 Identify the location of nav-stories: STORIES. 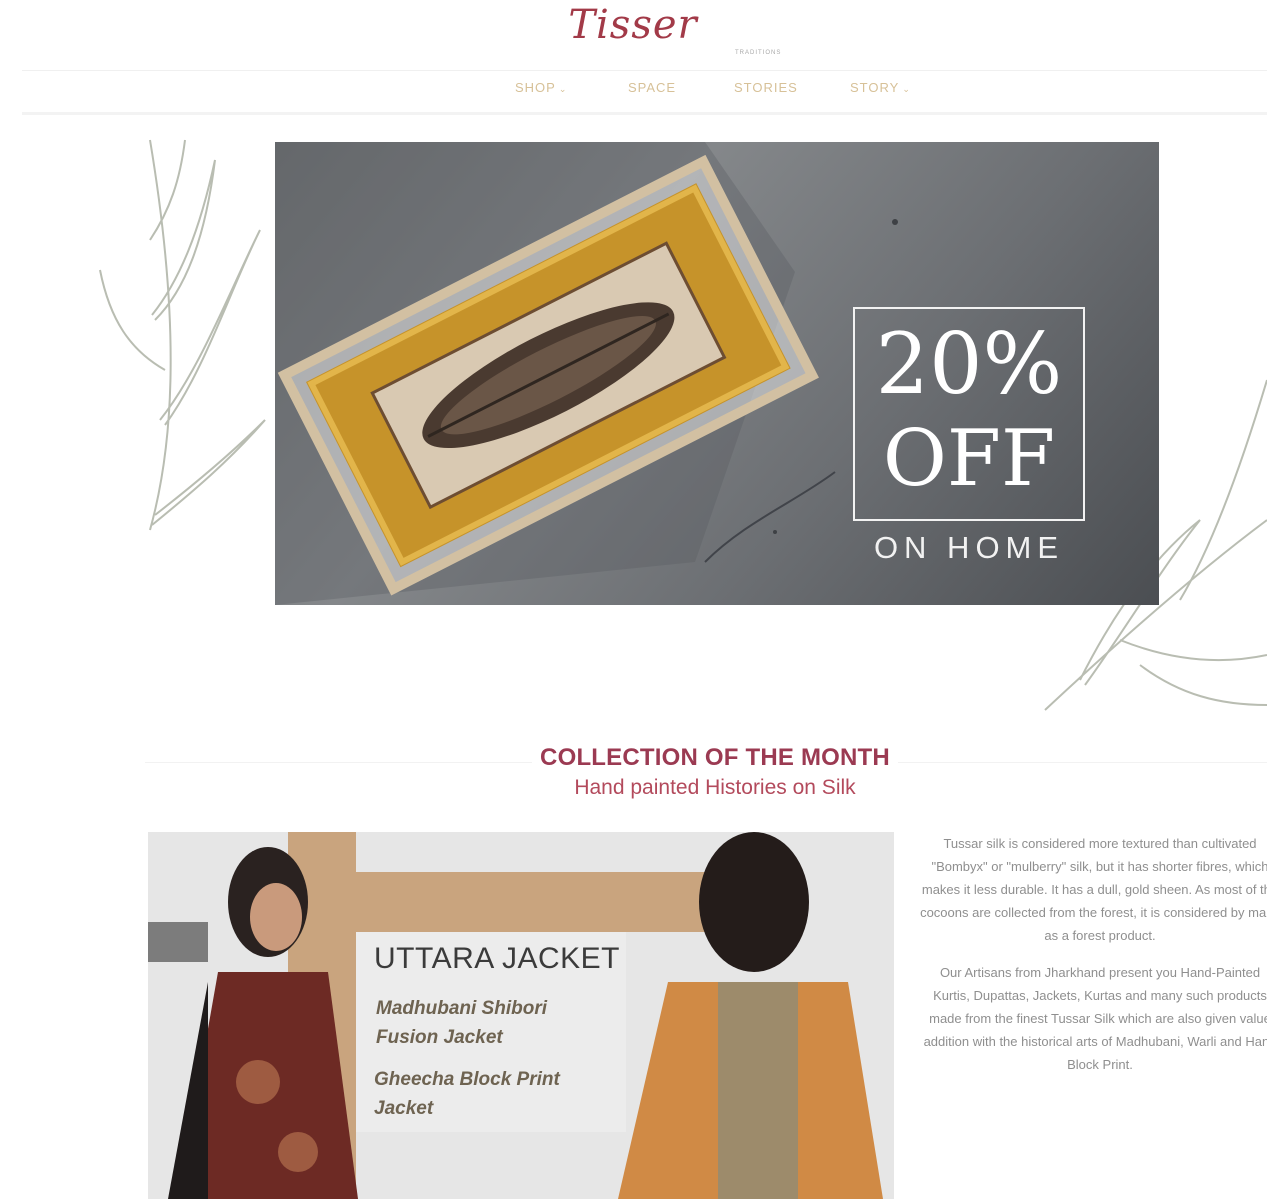
(766, 87).